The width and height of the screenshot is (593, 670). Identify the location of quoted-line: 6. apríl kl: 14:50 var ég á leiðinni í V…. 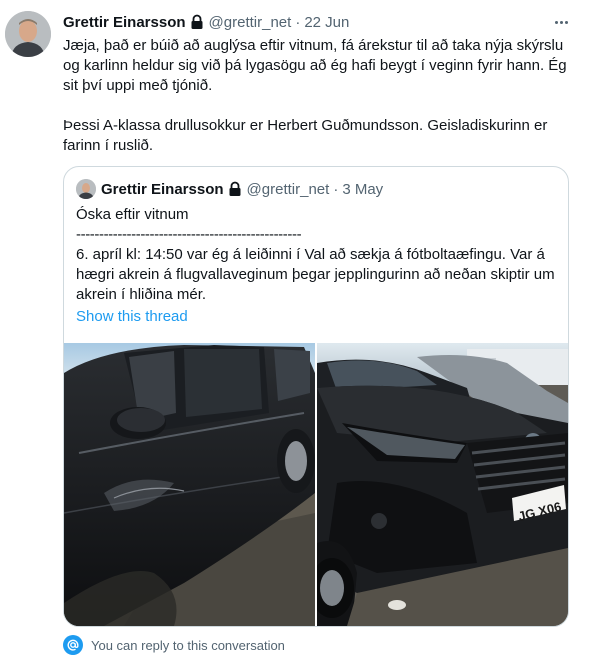
(317, 274).